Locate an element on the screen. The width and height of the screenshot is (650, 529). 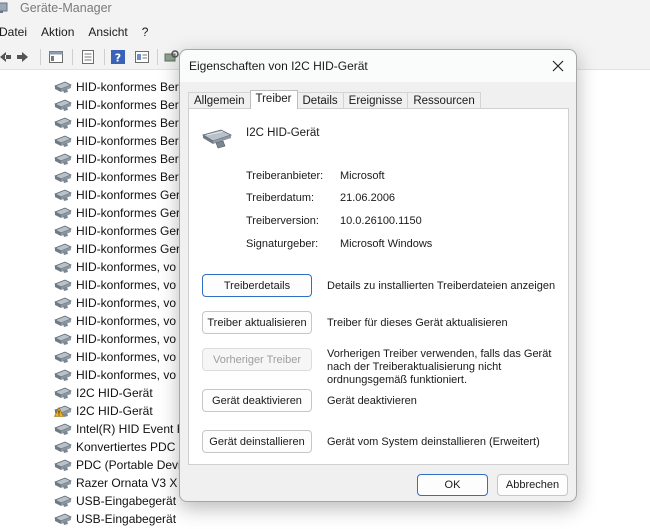
back-arrow-icon is located at coordinates (6, 57).